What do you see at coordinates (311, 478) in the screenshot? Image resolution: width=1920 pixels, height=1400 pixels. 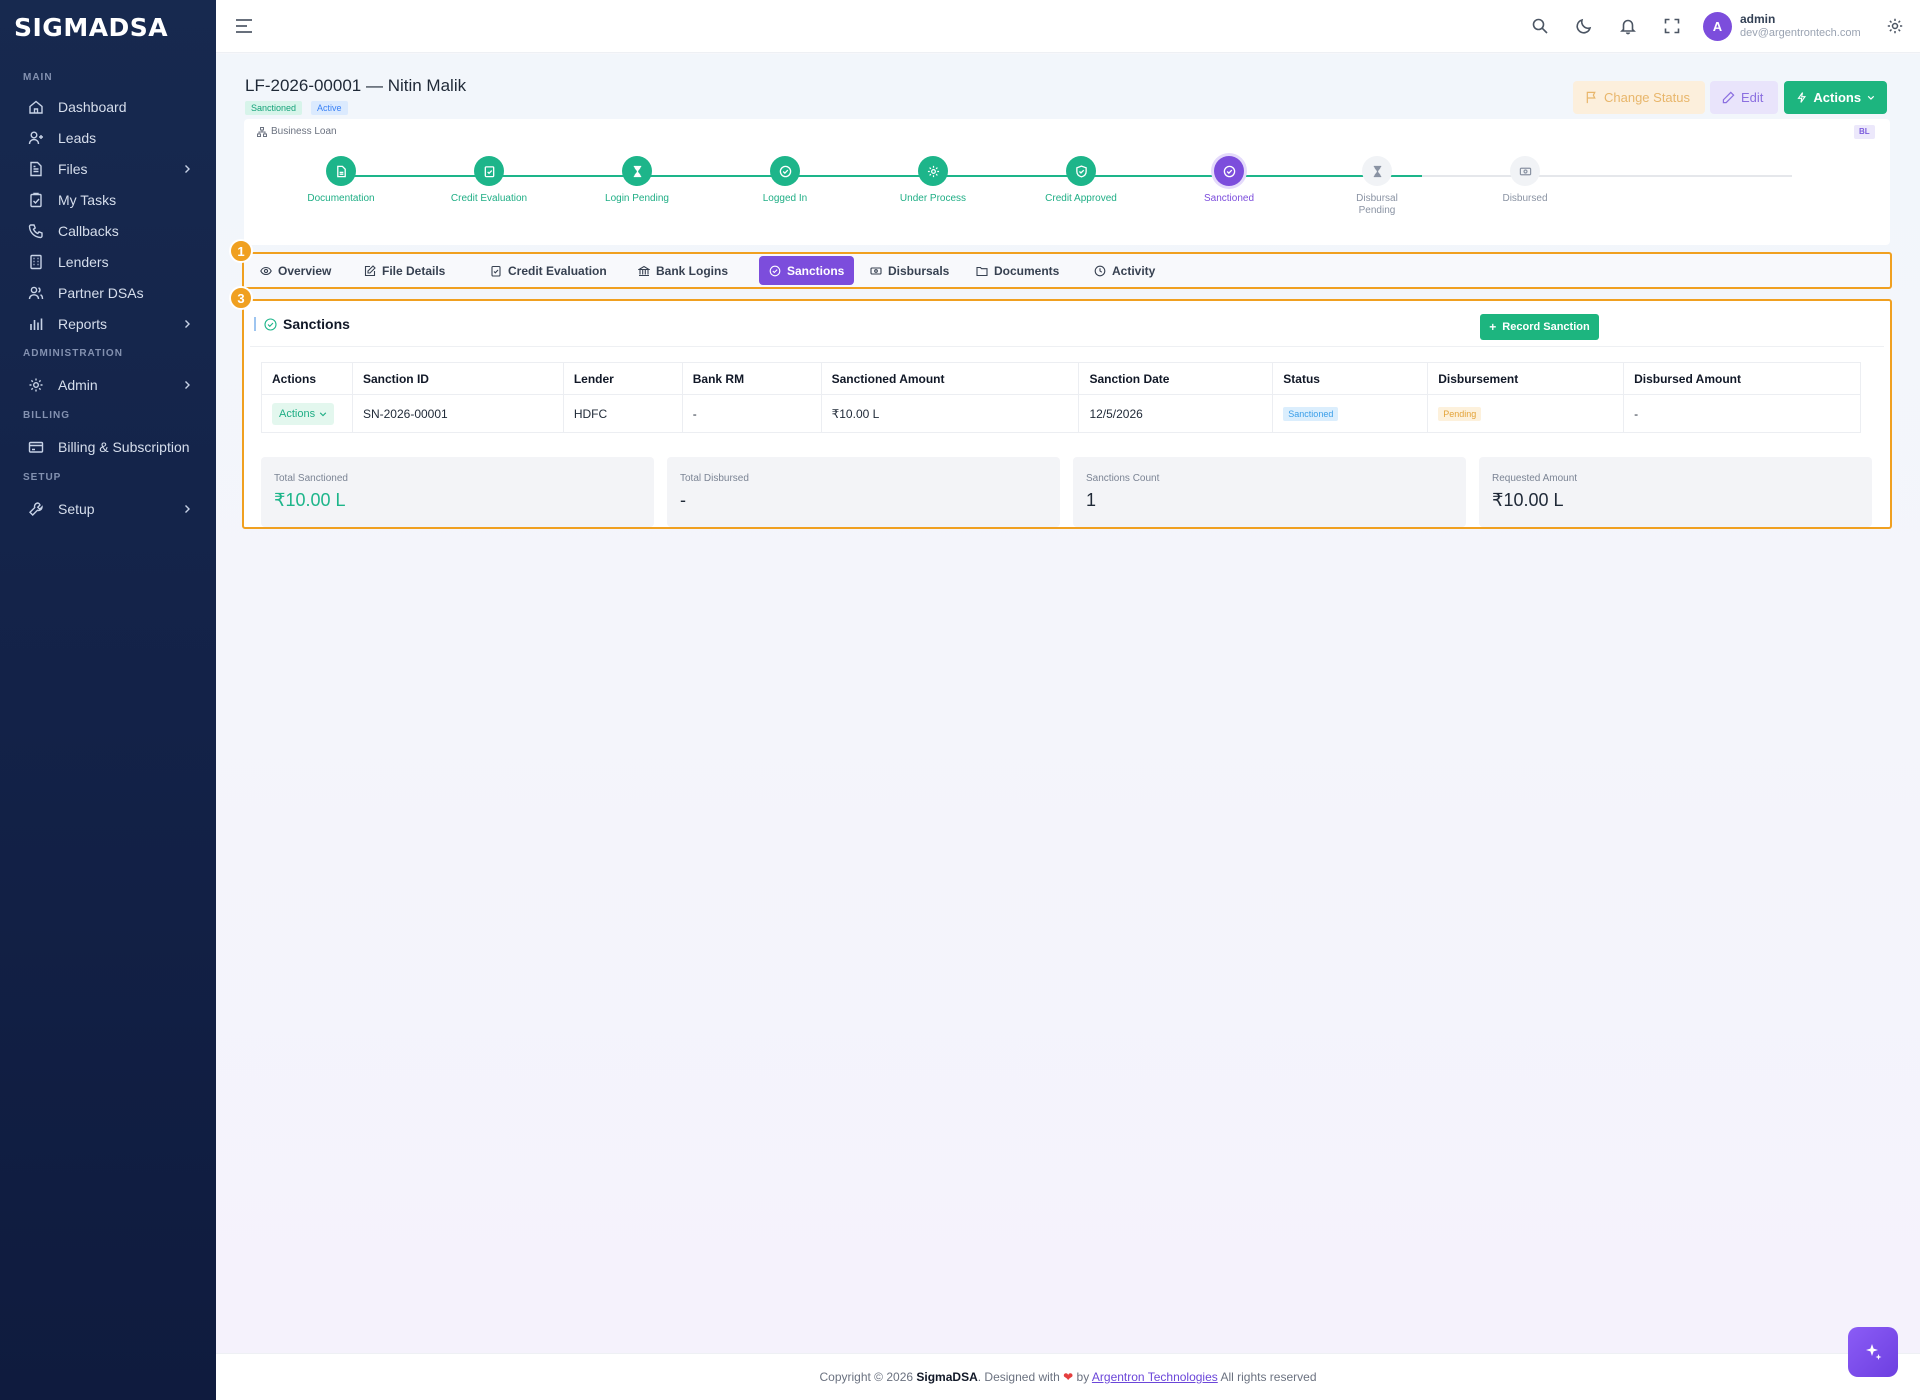 I see `stat-label: Total Sanctioned` at bounding box center [311, 478].